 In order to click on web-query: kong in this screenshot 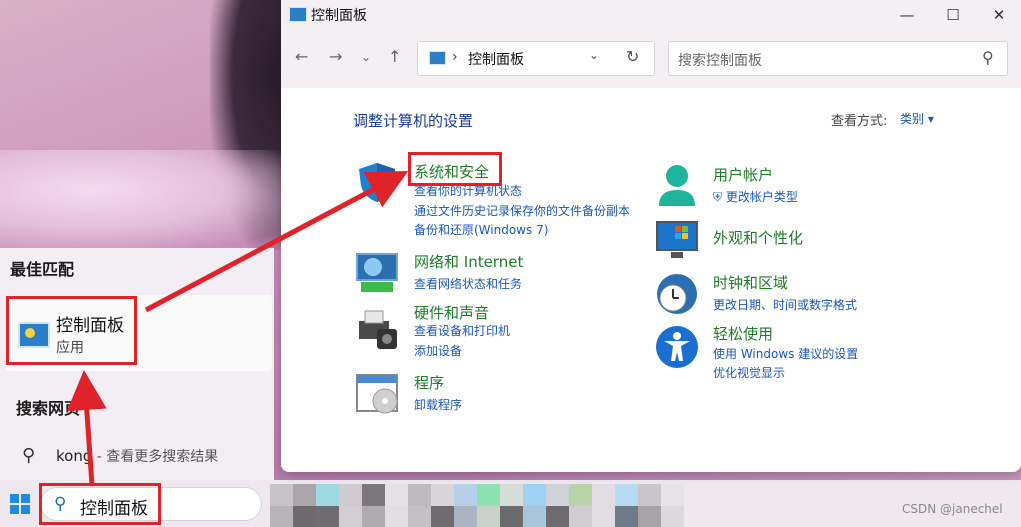, I will do `click(74, 456)`.